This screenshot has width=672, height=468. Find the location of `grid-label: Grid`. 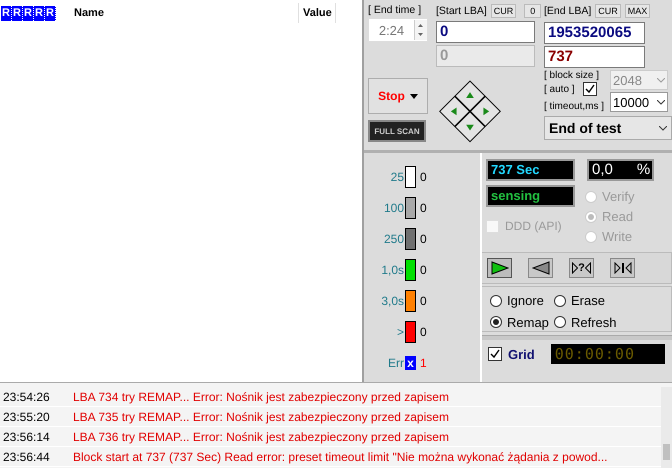

grid-label: Grid is located at coordinates (521, 354).